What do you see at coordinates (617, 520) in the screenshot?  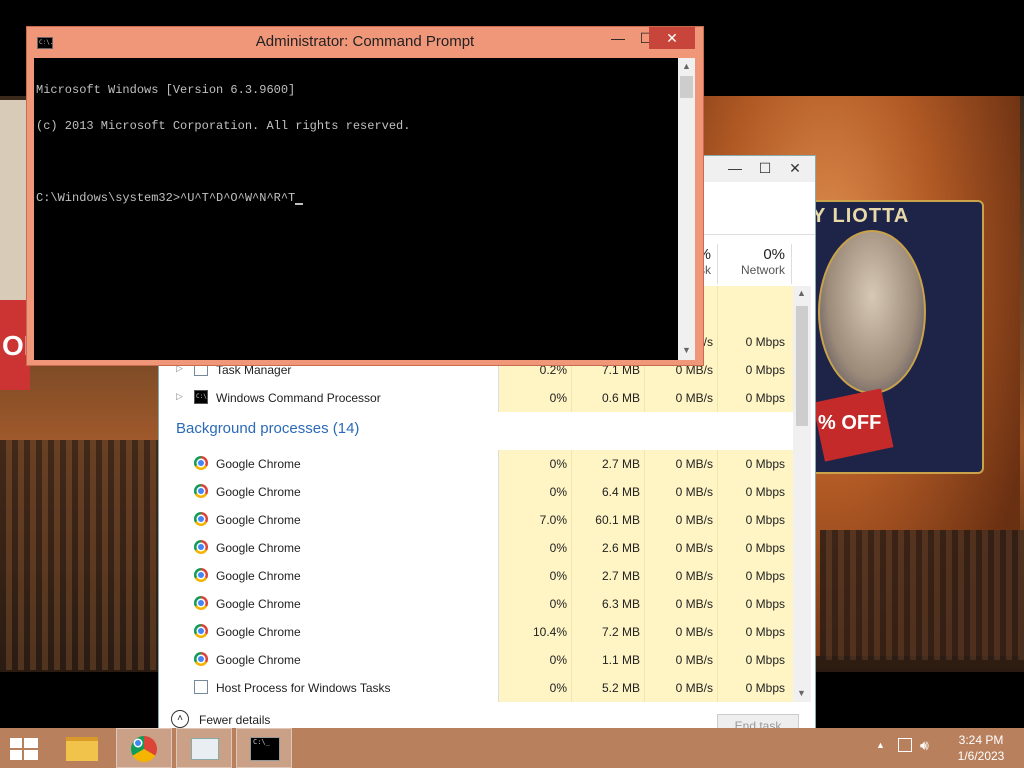 I see `memory-cell: 60.1 MB` at bounding box center [617, 520].